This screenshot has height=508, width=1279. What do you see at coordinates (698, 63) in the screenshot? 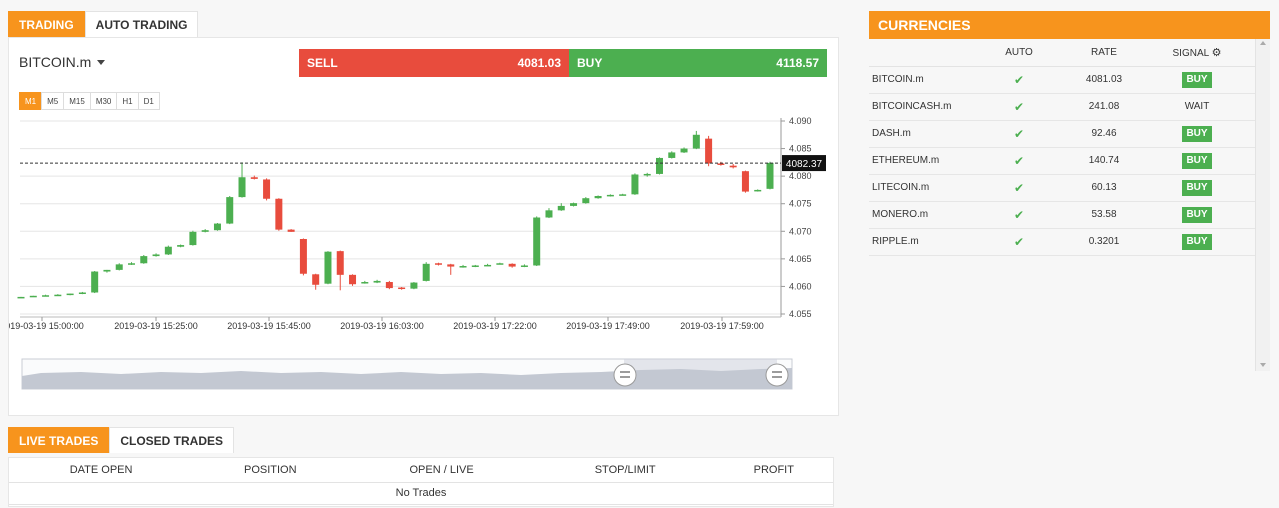
I see `buy-button: BUY 4118.57` at bounding box center [698, 63].